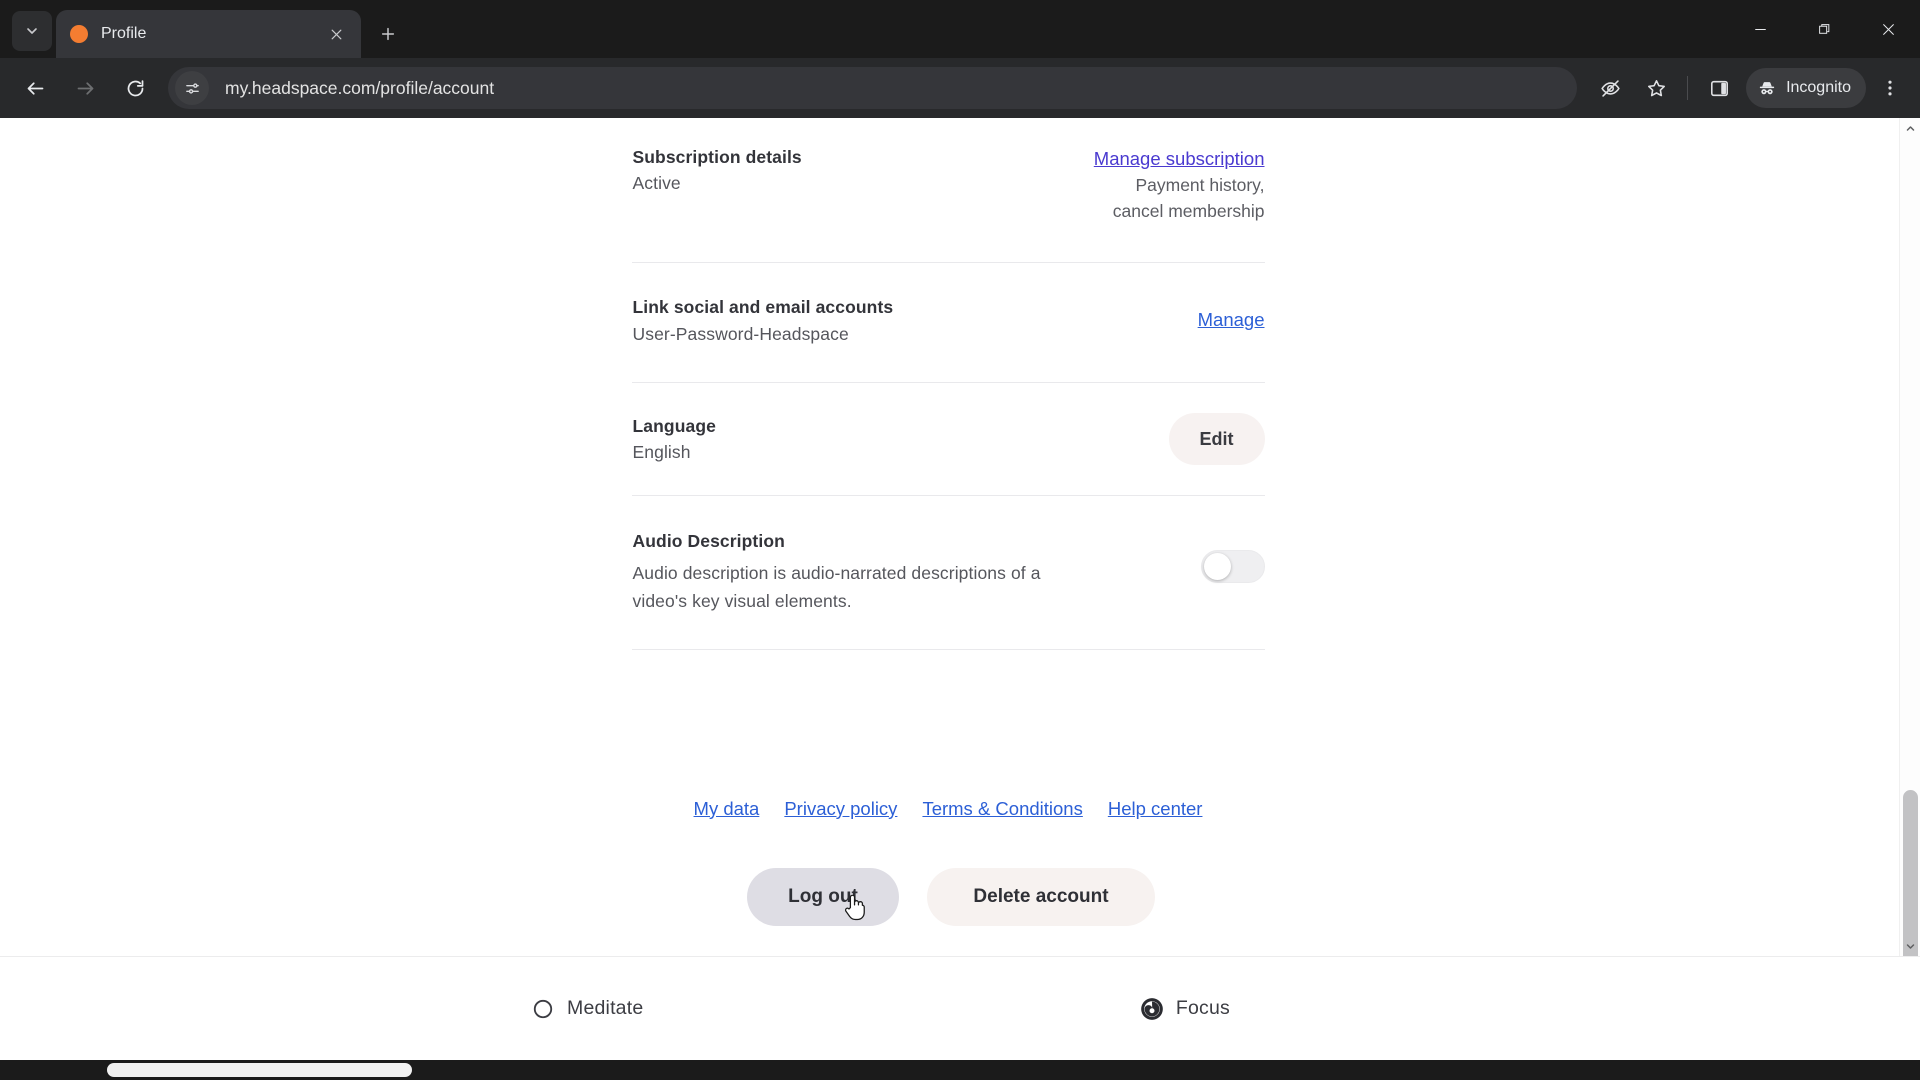  Describe the element at coordinates (1767, 88) in the screenshot. I see `incognito-icon` at that location.